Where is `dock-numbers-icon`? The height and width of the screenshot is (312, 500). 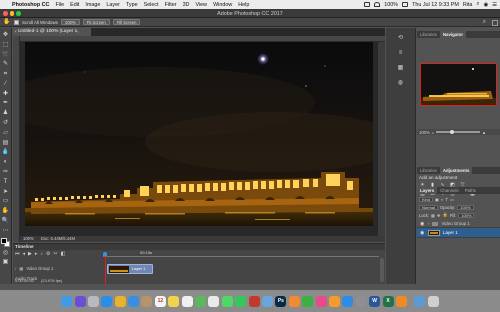
dock-numbers-icon is located at coordinates (308, 301).